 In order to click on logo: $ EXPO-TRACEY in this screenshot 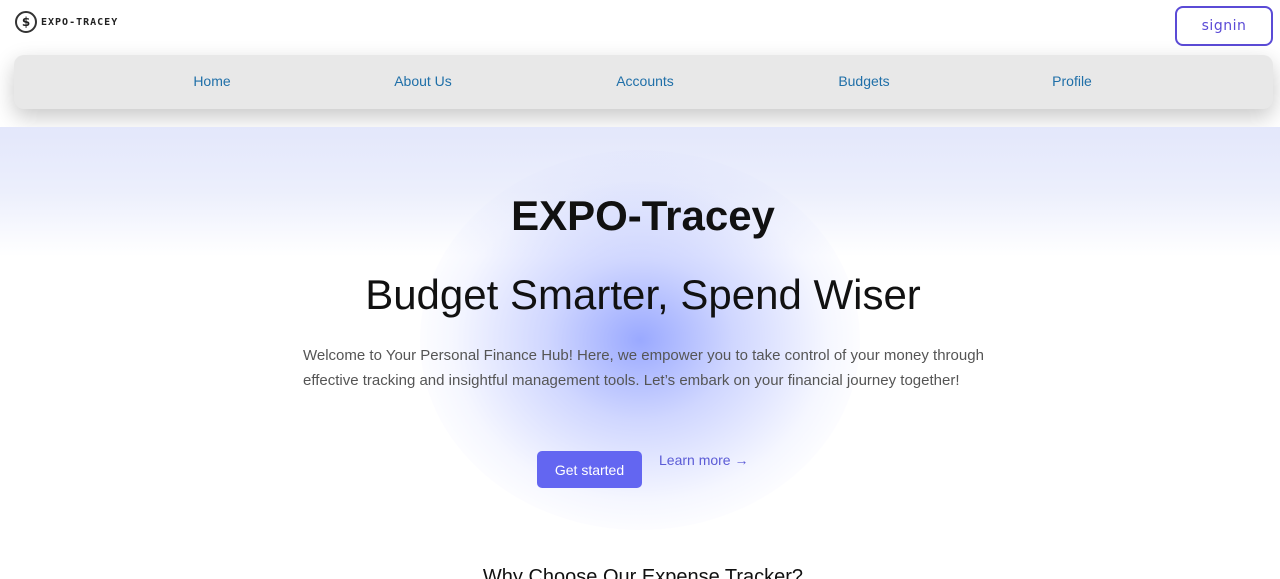, I will do `click(66, 22)`.